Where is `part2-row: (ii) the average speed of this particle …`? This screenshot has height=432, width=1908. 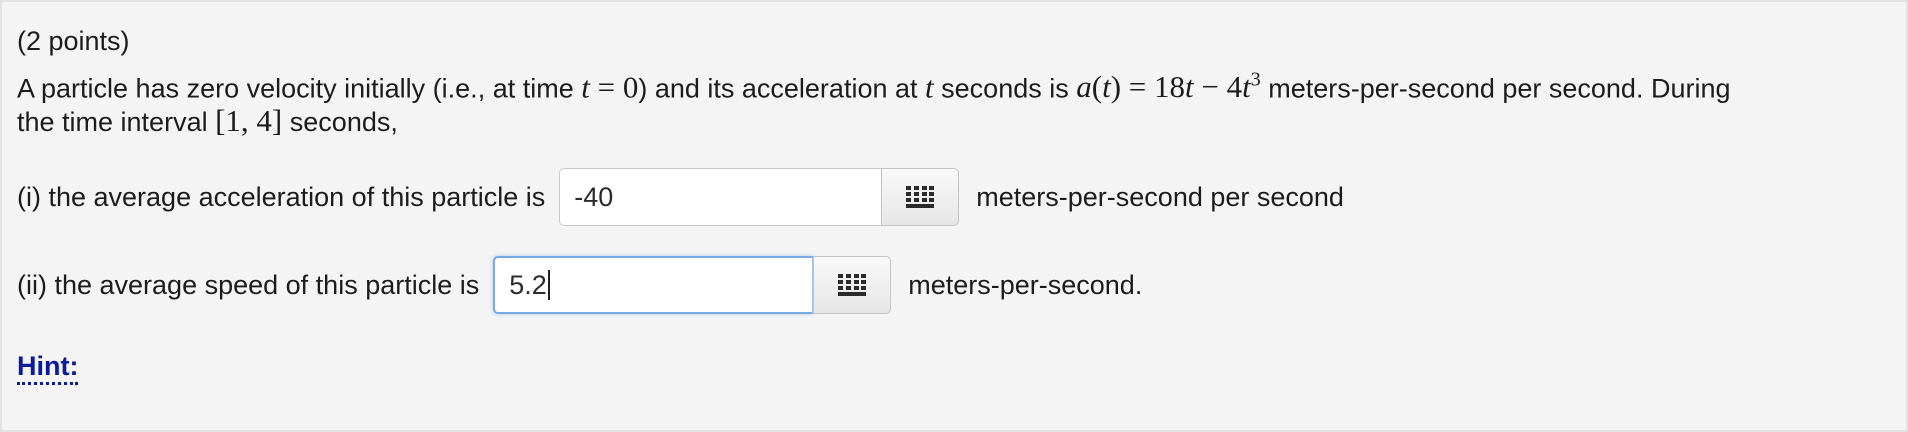 part2-row: (ii) the average speed of this particle … is located at coordinates (579, 285).